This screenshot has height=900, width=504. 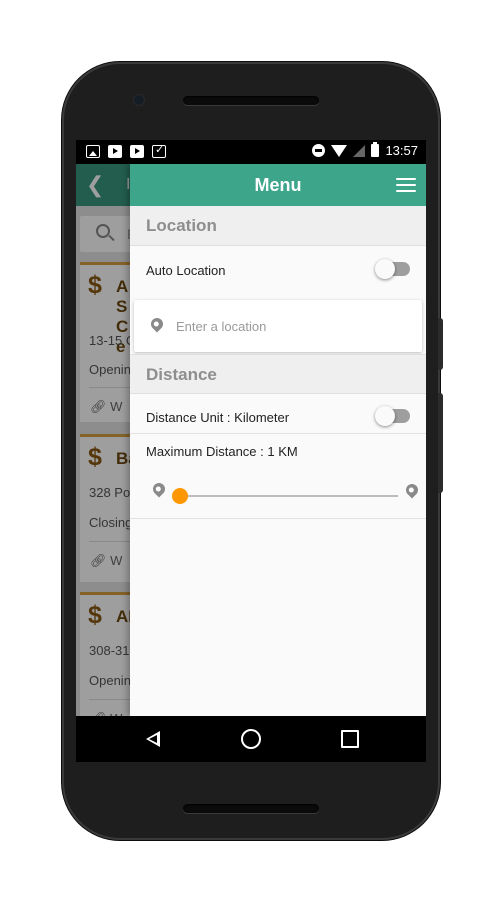 What do you see at coordinates (339, 150) in the screenshot?
I see `wifi-icon` at bounding box center [339, 150].